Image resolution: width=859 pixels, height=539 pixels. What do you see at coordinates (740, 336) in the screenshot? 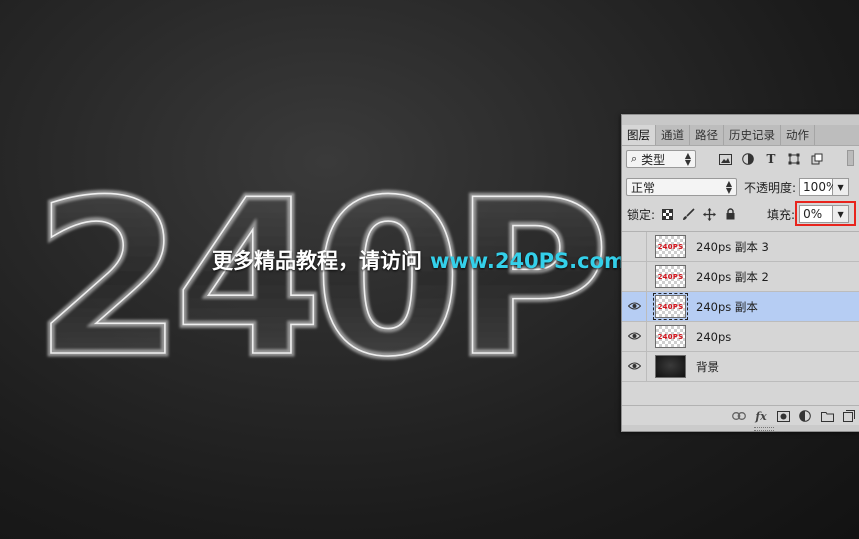
I see `layer-row-240ps: 240PS 240ps` at bounding box center [740, 336].